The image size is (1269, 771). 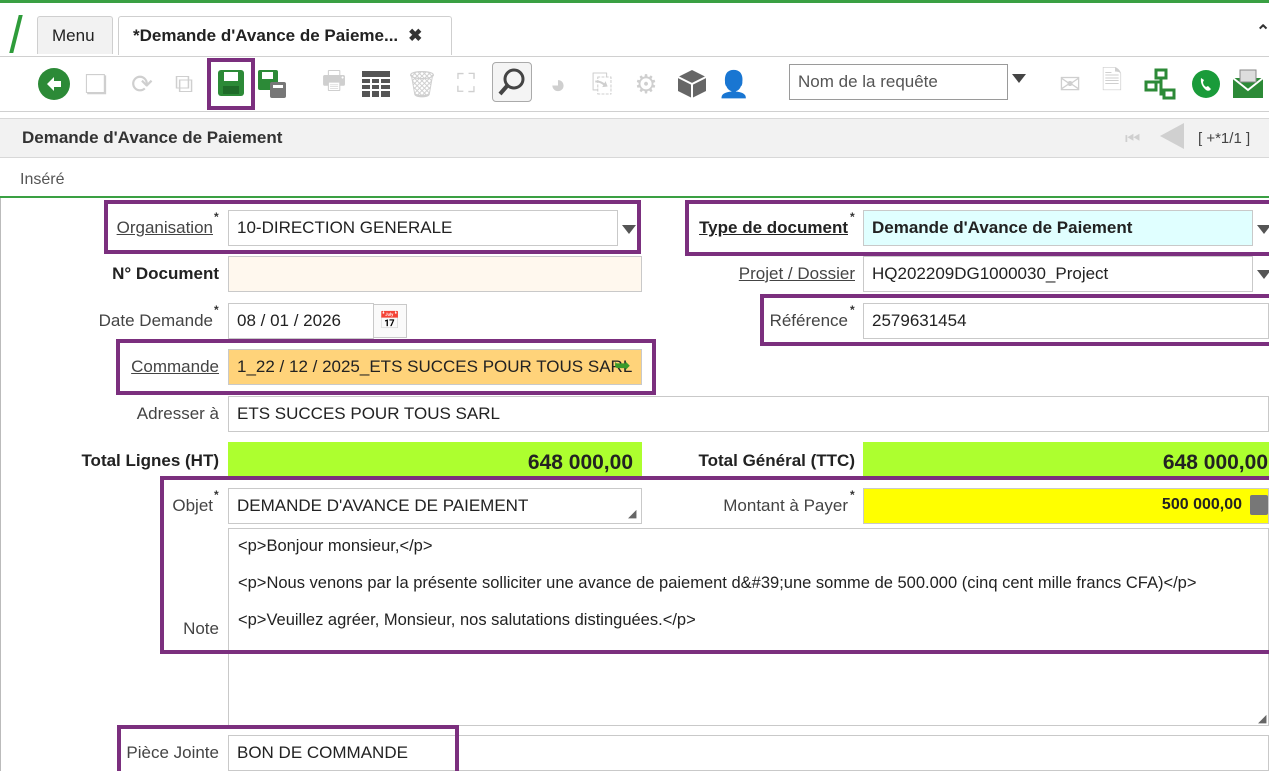 I want to click on settings-icon: ⚙, so click(x=646, y=84).